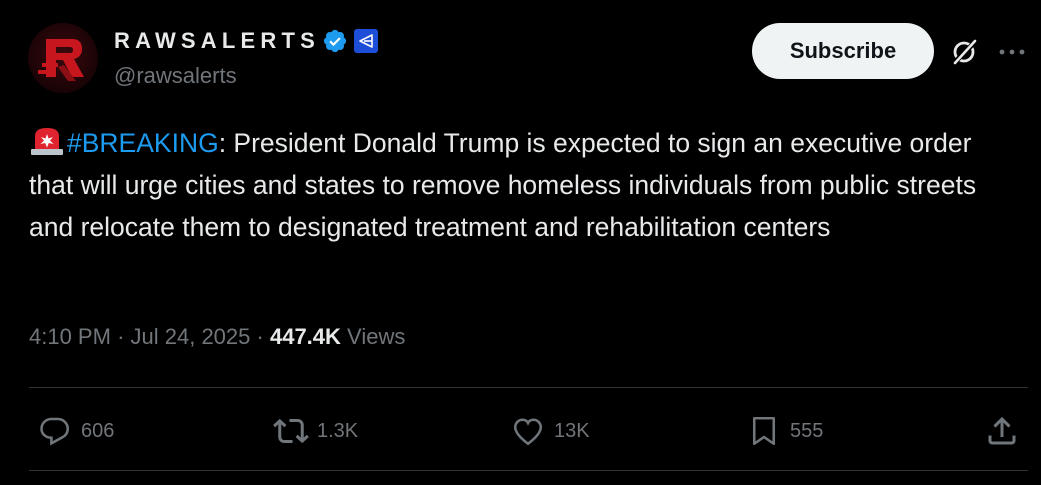 This screenshot has width=1041, height=485. Describe the element at coordinates (1012, 52) in the screenshot. I see `more-icon` at that location.